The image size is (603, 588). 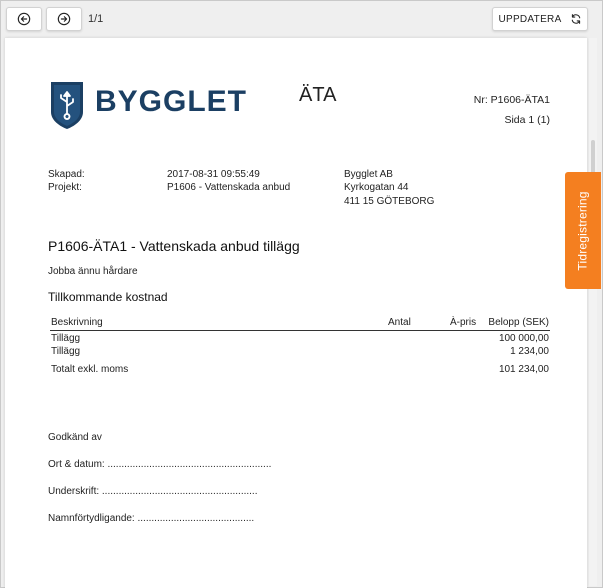 What do you see at coordinates (523, 369) in the screenshot?
I see `total-value: 101 234,00` at bounding box center [523, 369].